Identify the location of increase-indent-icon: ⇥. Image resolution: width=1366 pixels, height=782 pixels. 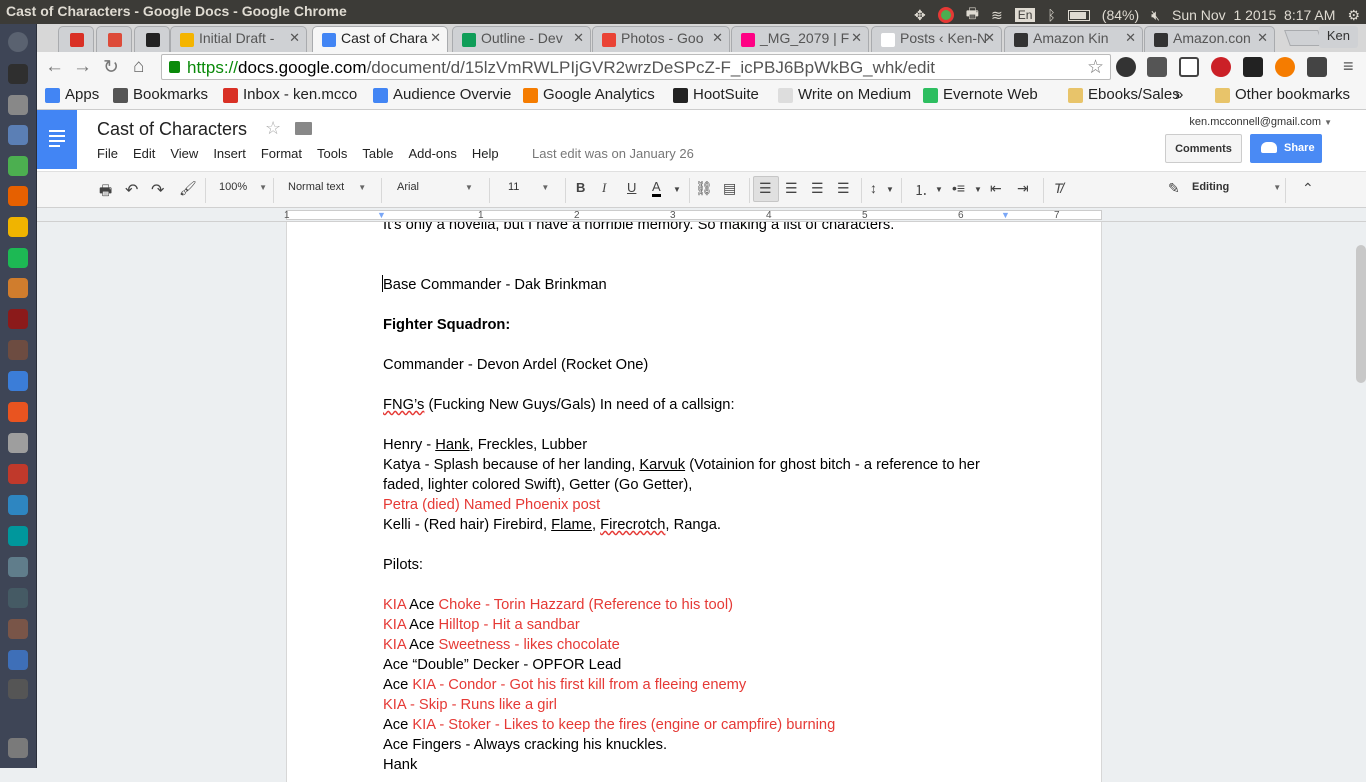
(1023, 188).